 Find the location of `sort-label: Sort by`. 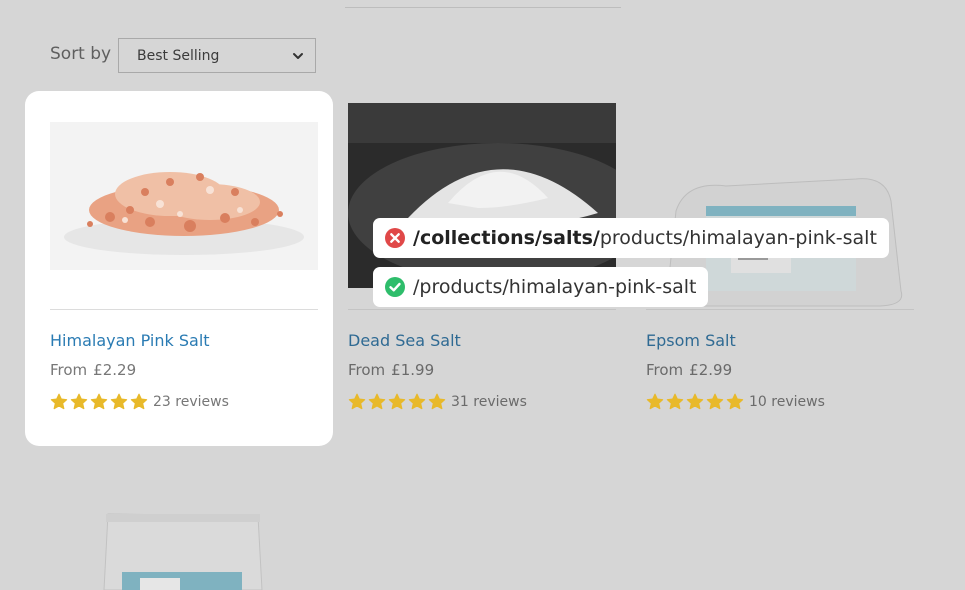

sort-label: Sort by is located at coordinates (81, 54).